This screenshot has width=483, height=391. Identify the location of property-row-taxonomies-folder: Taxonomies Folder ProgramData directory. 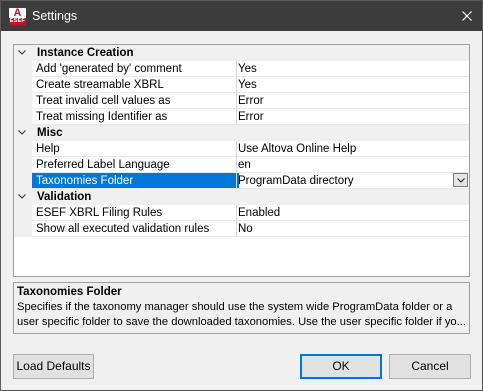
(241, 181).